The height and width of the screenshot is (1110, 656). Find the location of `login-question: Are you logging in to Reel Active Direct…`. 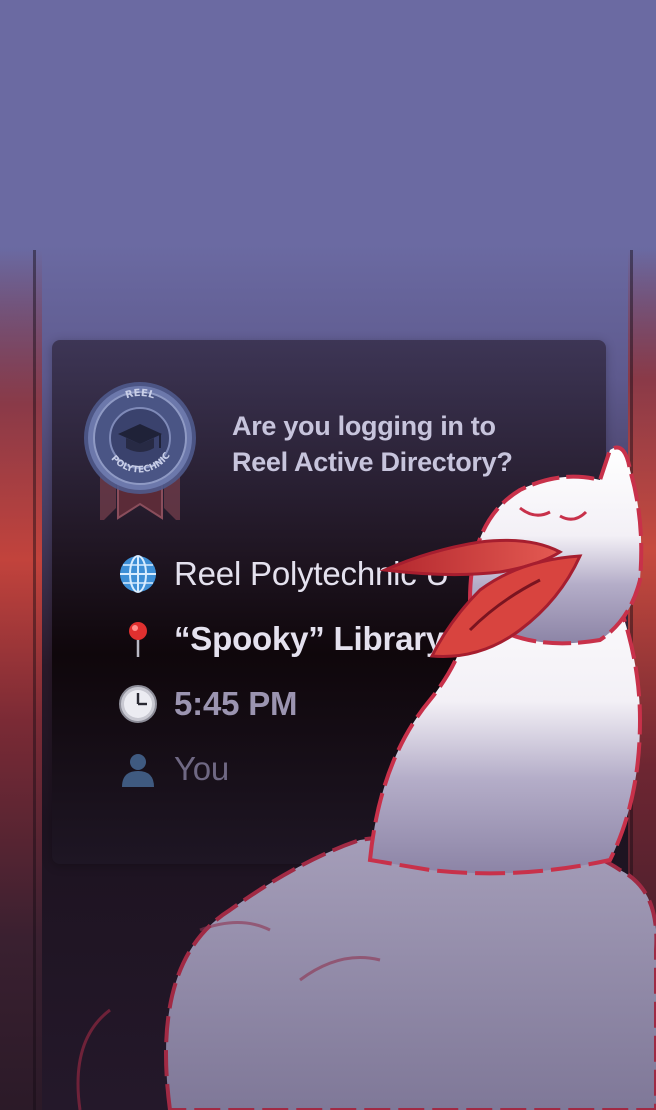

login-question: Are you logging in to Reel Active Direct… is located at coordinates (402, 444).